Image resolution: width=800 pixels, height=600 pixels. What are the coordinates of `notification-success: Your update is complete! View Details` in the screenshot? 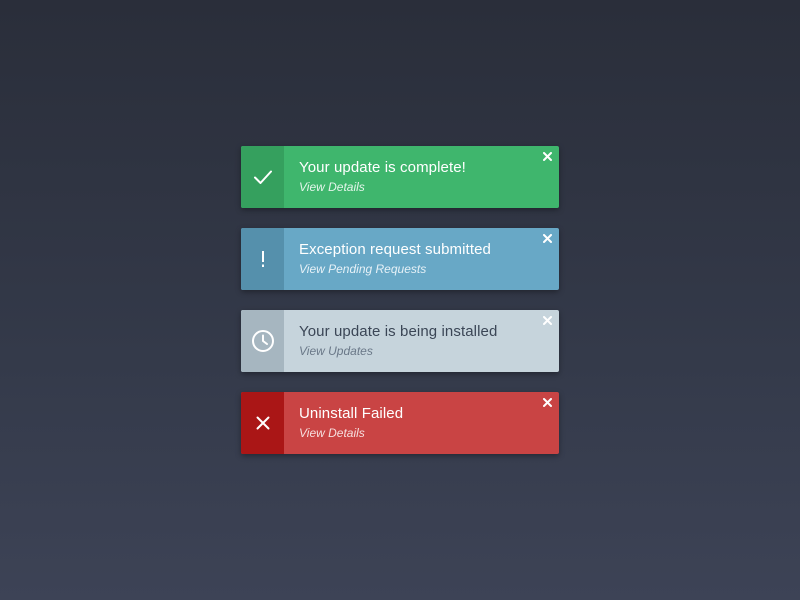 It's located at (400, 177).